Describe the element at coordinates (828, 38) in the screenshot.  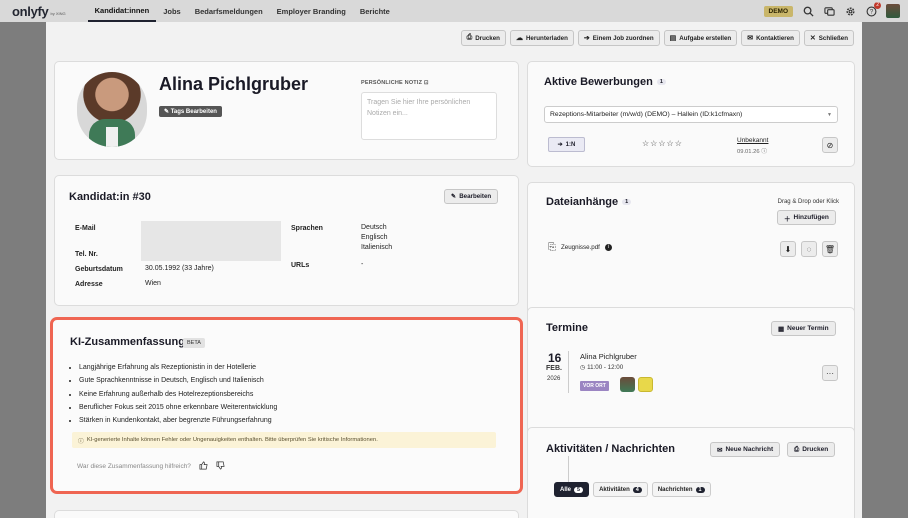
I see `close-button: ✕ Schließen` at that location.